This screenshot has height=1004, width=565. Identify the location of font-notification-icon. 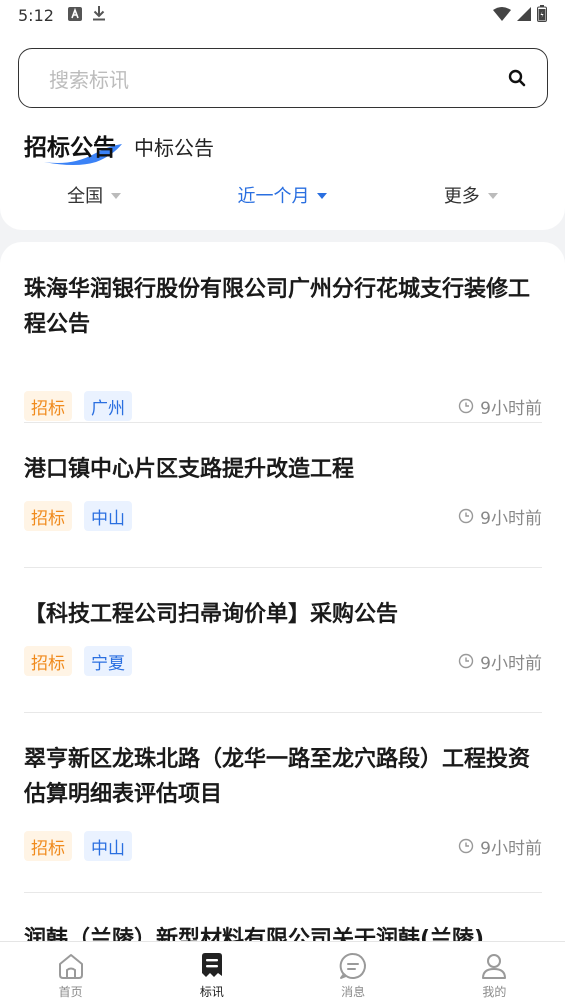
(74, 15).